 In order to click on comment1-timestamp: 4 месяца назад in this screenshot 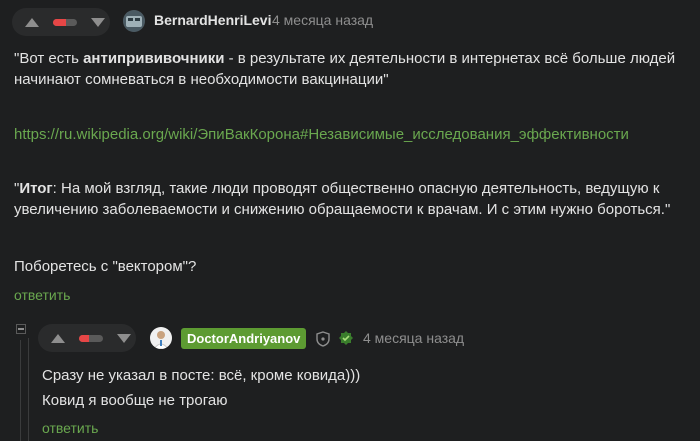, I will do `click(322, 20)`.